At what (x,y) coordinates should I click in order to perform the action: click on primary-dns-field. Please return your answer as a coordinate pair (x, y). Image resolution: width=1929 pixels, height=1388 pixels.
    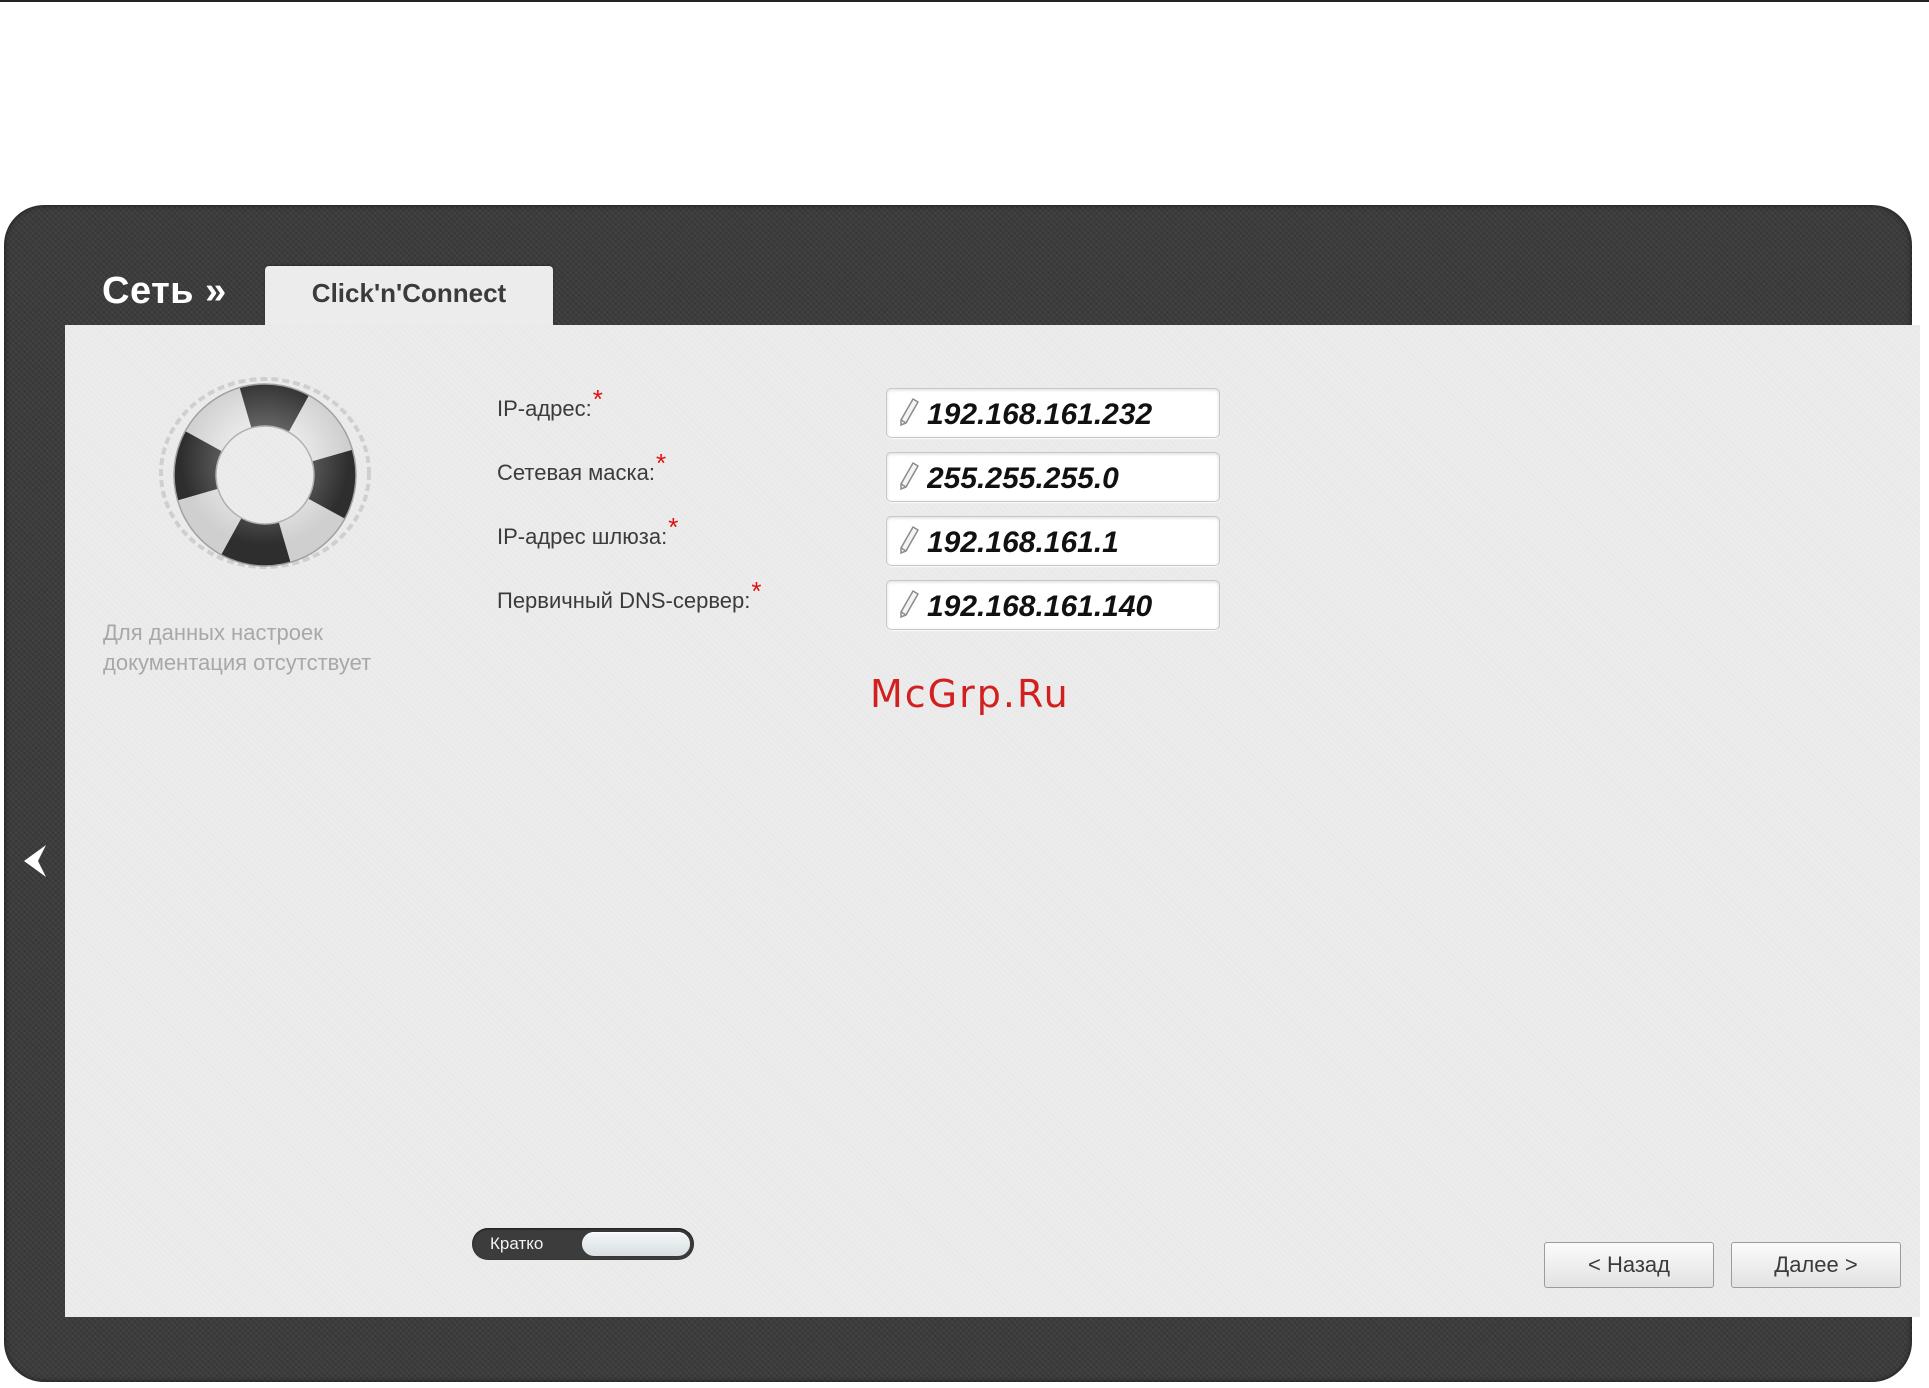
    Looking at the image, I should click on (1053, 605).